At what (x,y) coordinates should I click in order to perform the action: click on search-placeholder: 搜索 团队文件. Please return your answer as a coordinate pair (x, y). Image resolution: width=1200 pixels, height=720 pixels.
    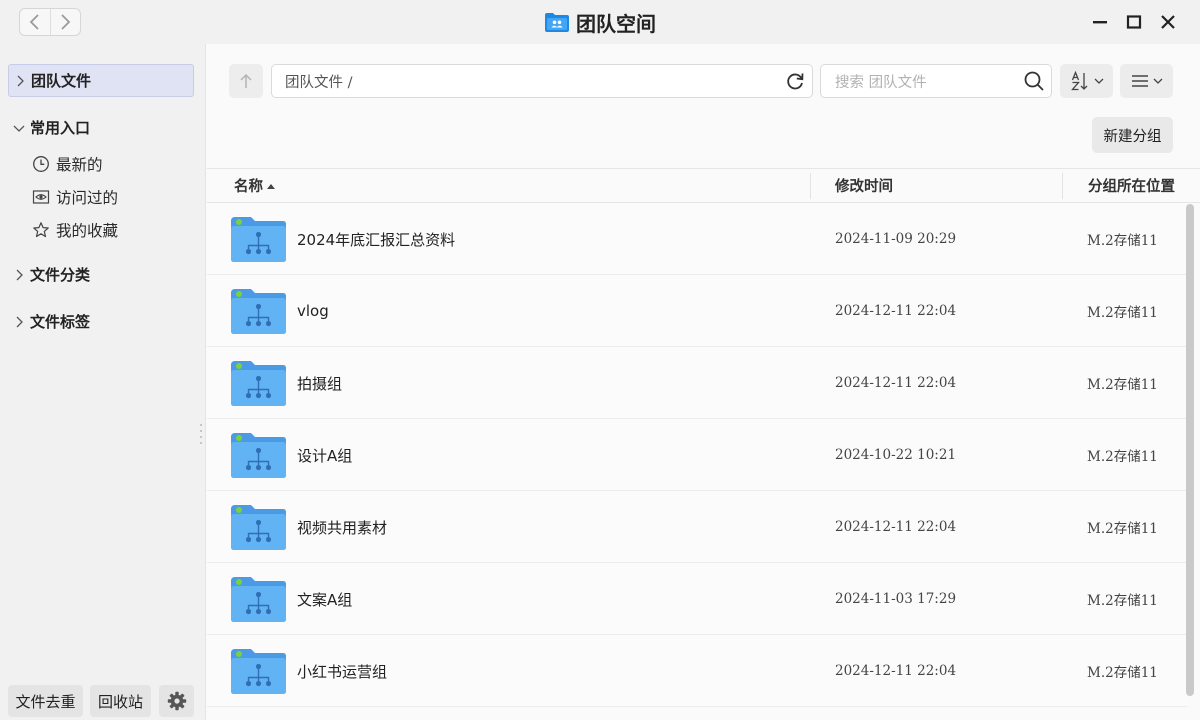
    Looking at the image, I should click on (881, 82).